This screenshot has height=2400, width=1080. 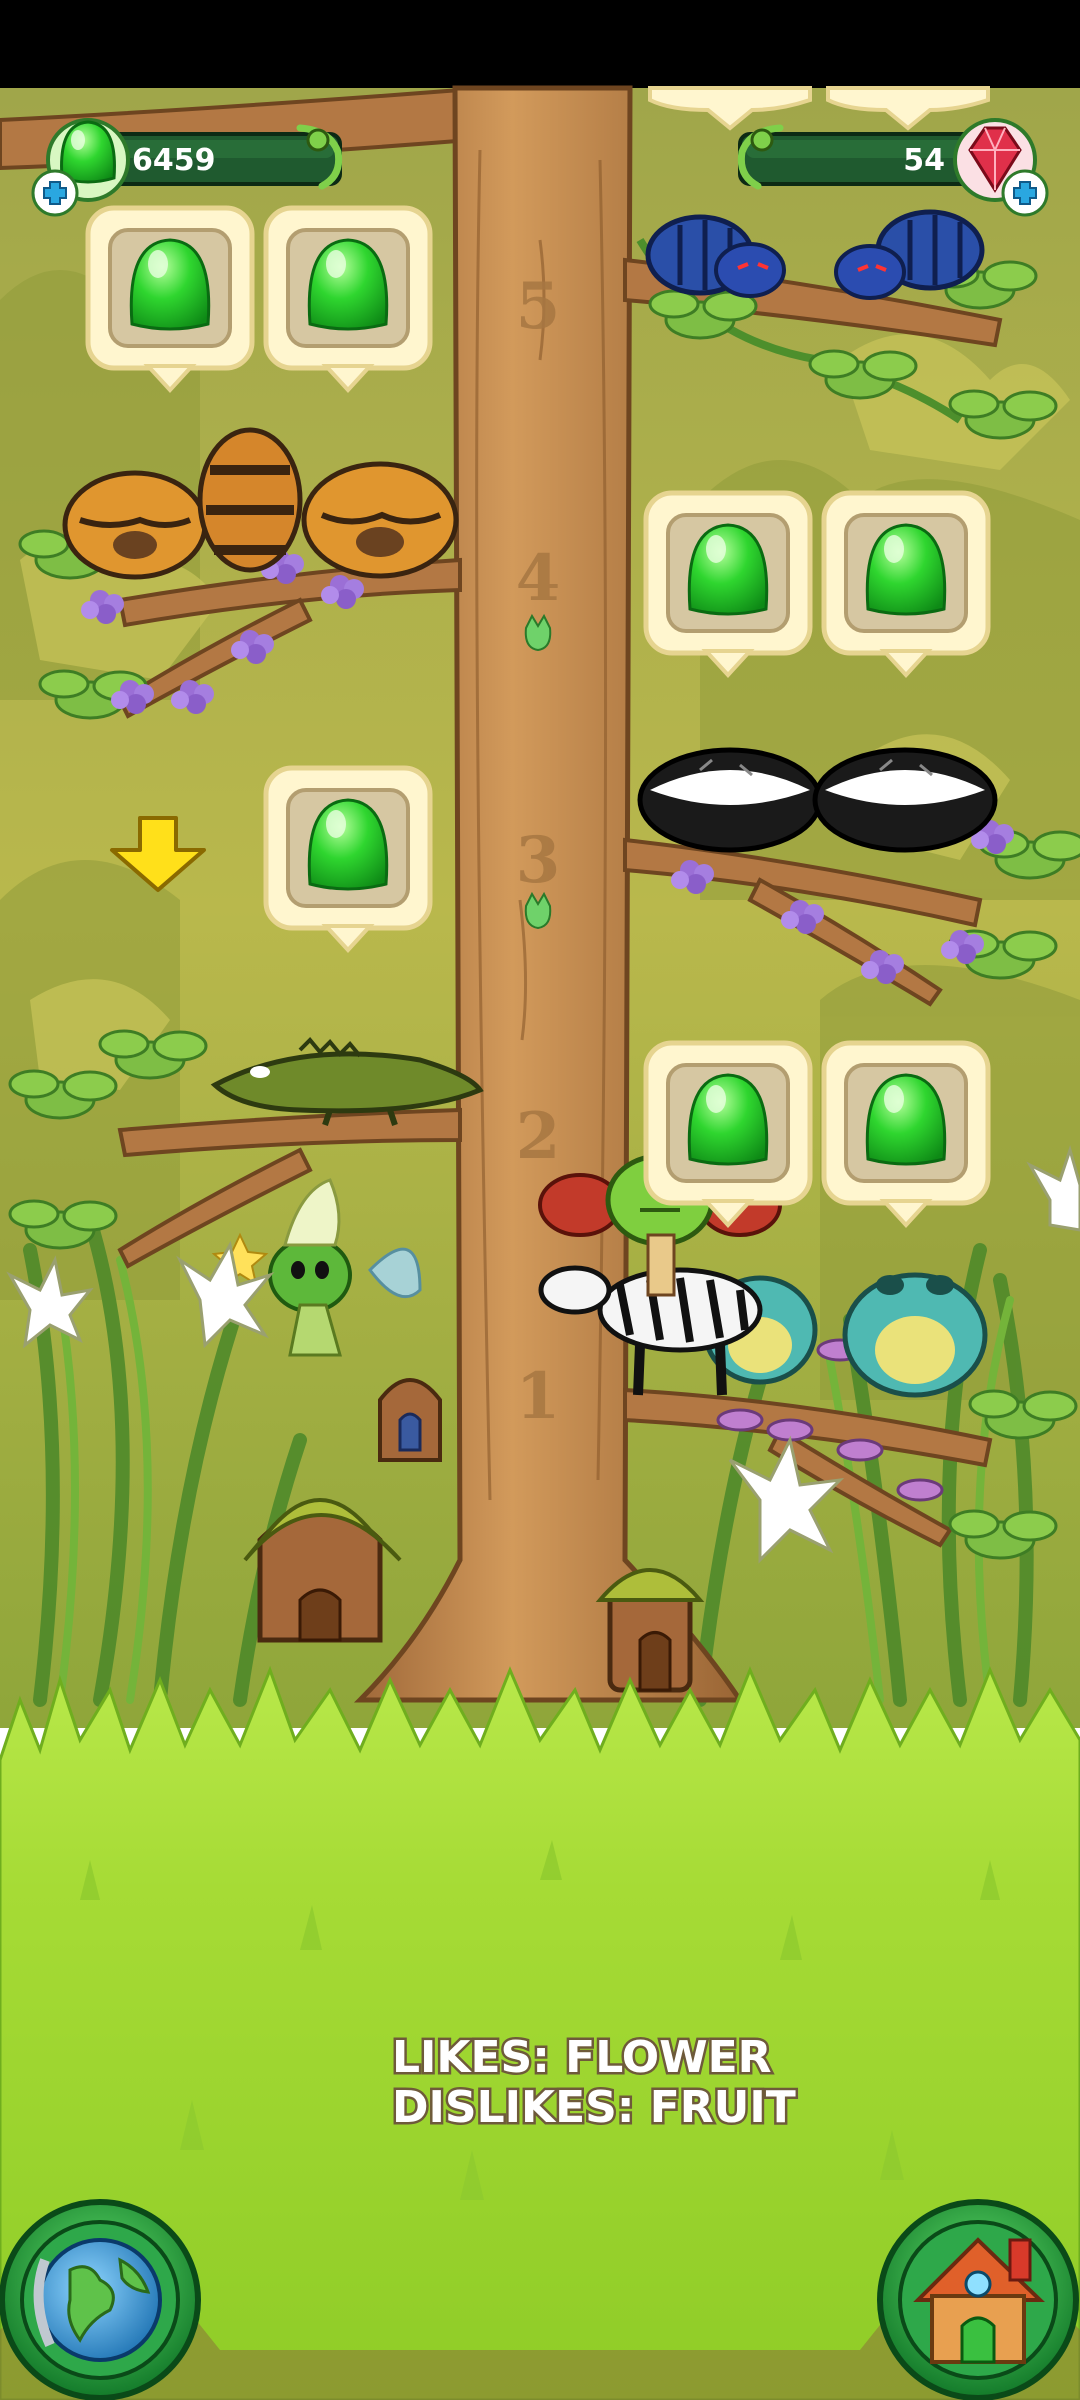 I want to click on dislikes-text: DISLIKES: FRUIT, so click(x=594, y=2107).